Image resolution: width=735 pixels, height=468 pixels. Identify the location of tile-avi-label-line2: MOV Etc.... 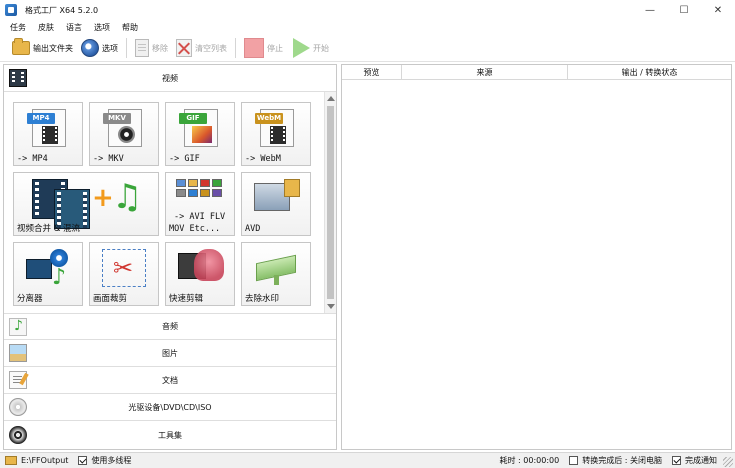
(195, 229).